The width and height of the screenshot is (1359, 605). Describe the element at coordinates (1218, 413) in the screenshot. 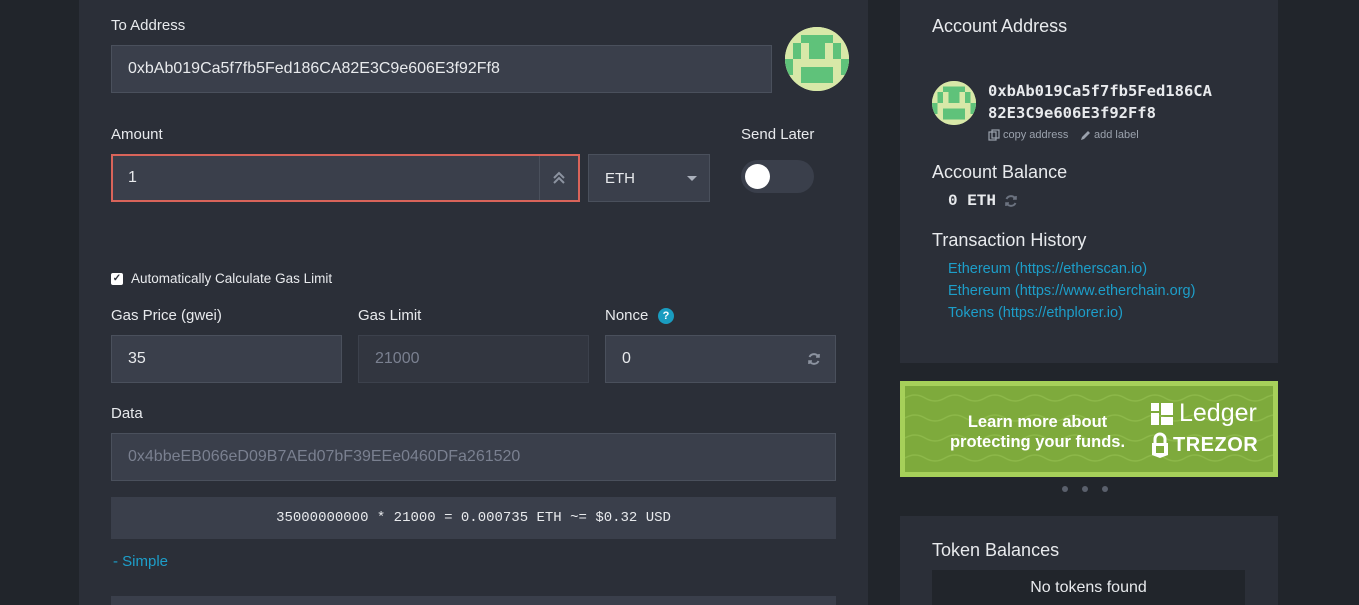

I see `ledger-wordmark: Ledger` at that location.